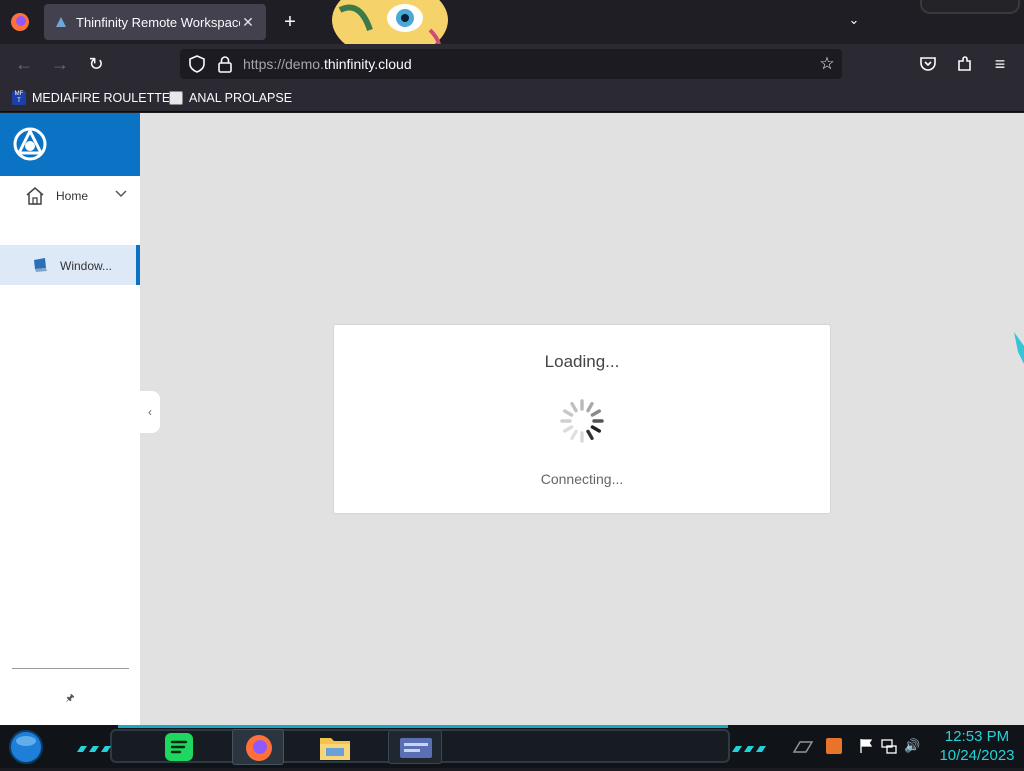 The image size is (1024, 771). I want to click on thinfinity-favicon-icon, so click(61, 22).